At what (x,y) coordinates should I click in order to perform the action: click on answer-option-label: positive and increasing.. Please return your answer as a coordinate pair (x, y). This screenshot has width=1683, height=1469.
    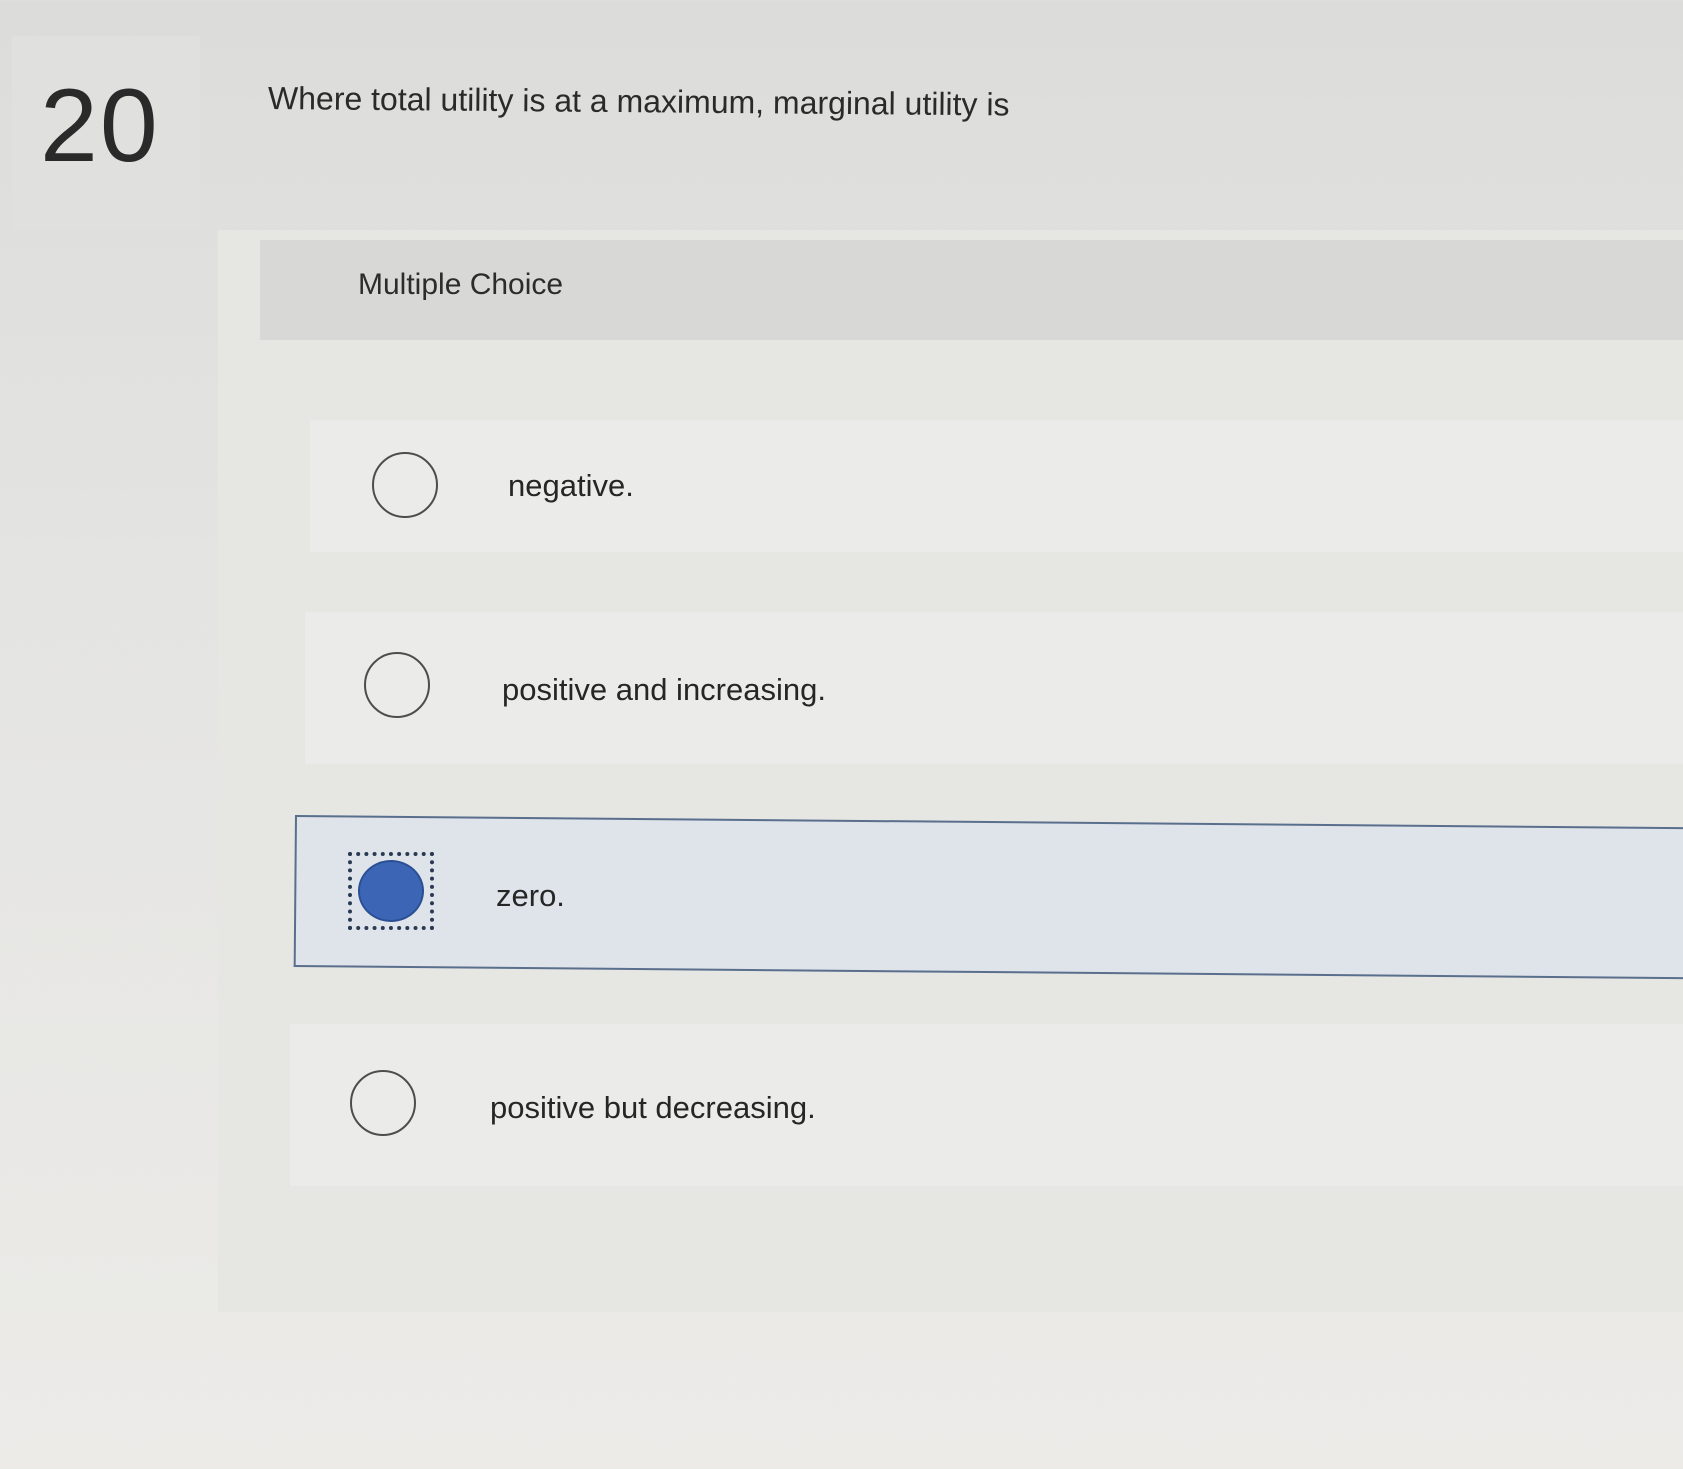
    Looking at the image, I should click on (664, 689).